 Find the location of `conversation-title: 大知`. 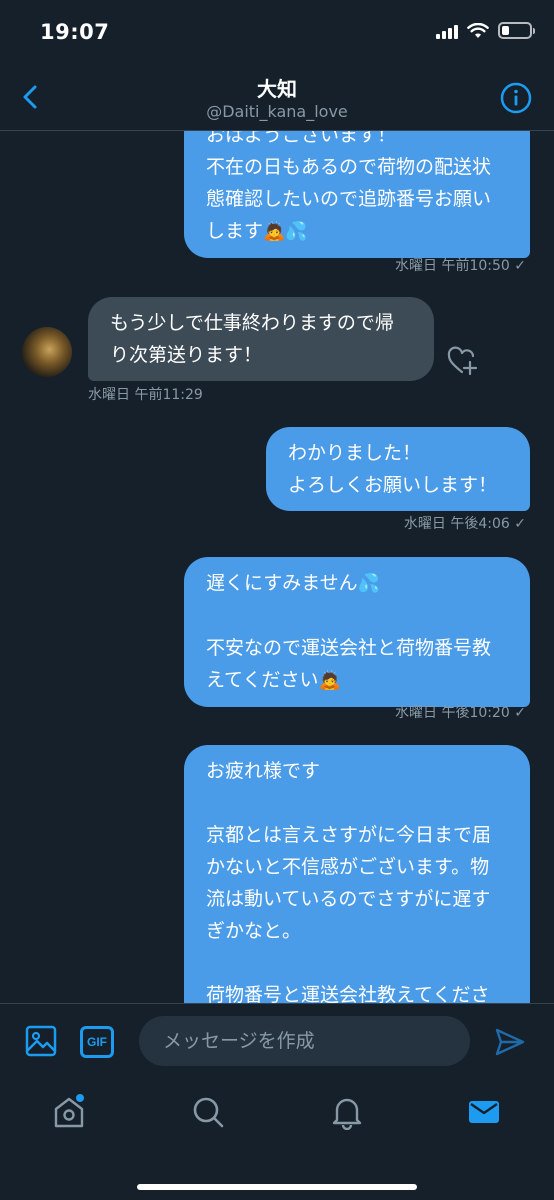

conversation-title: 大知 is located at coordinates (277, 89).